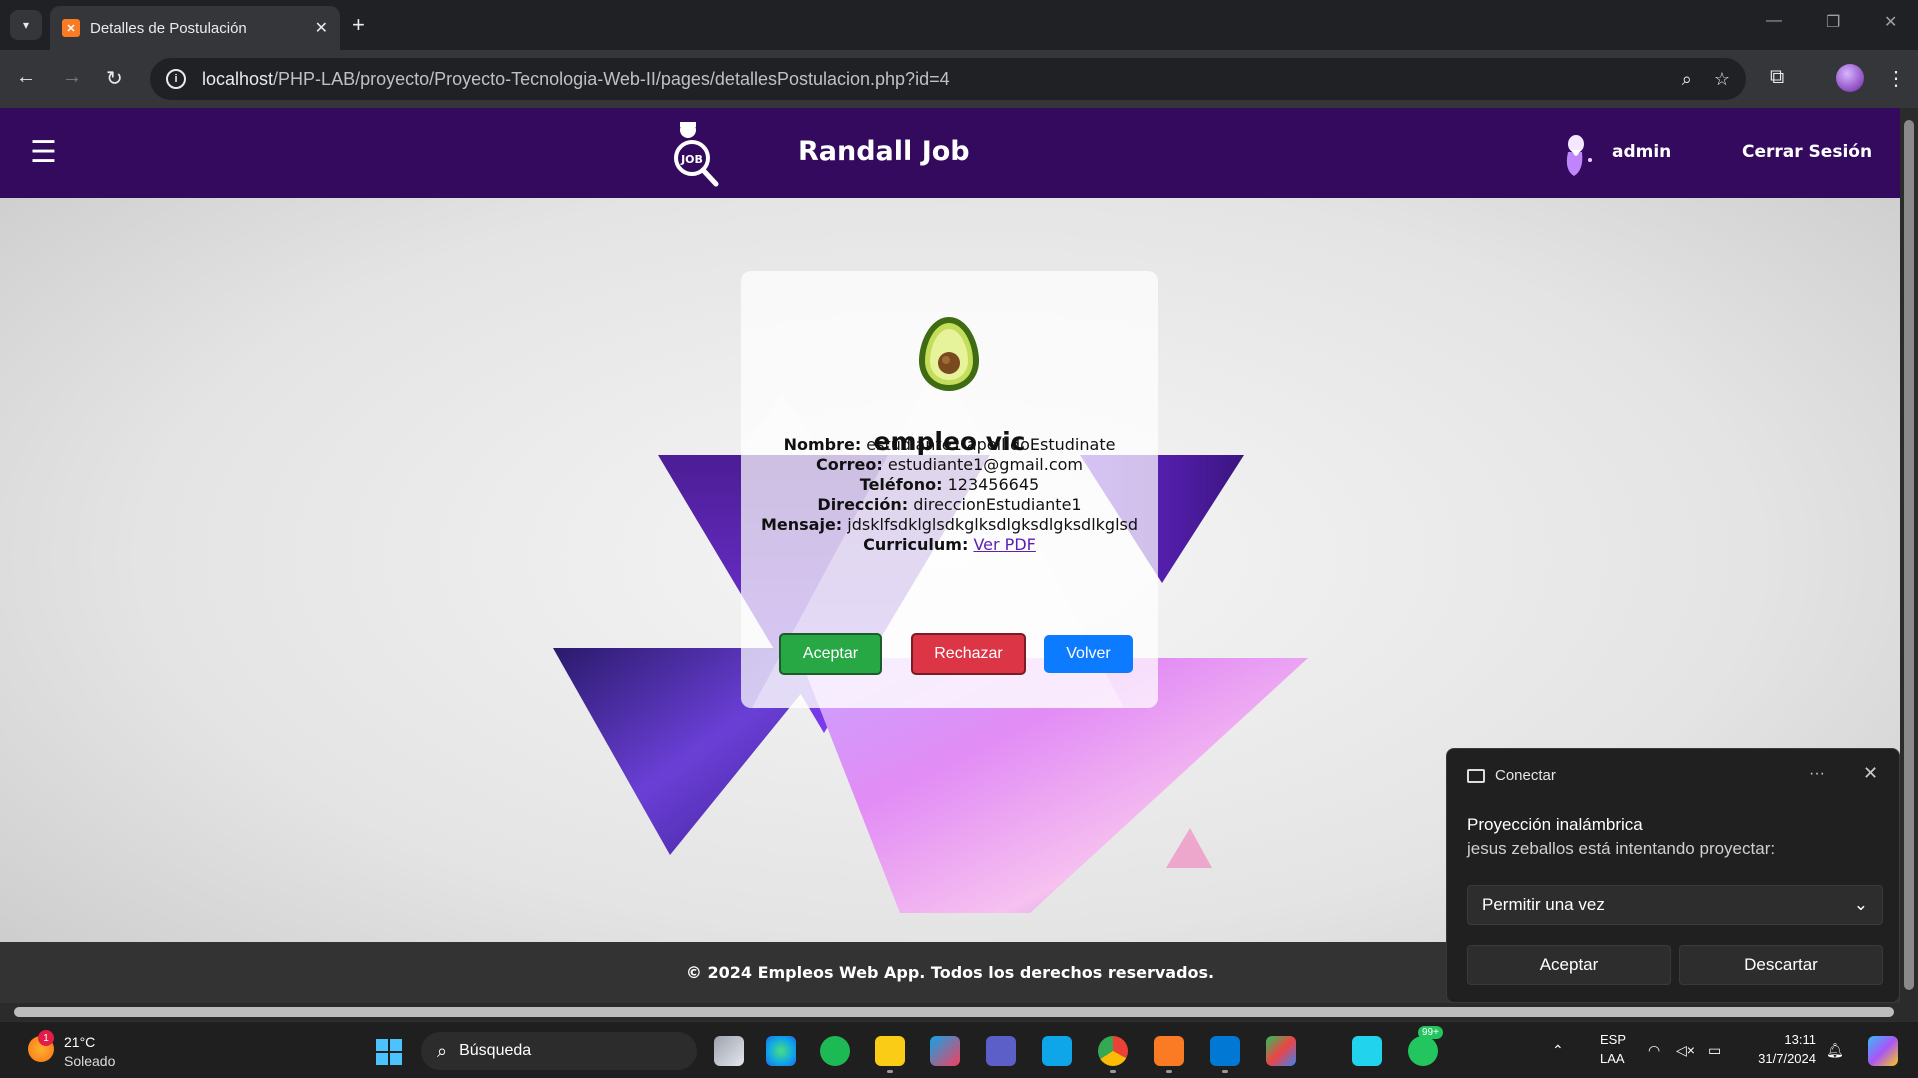  Describe the element at coordinates (949, 504) in the screenshot. I see `field-direccion: Dirección: direccionEstudiante1` at that location.